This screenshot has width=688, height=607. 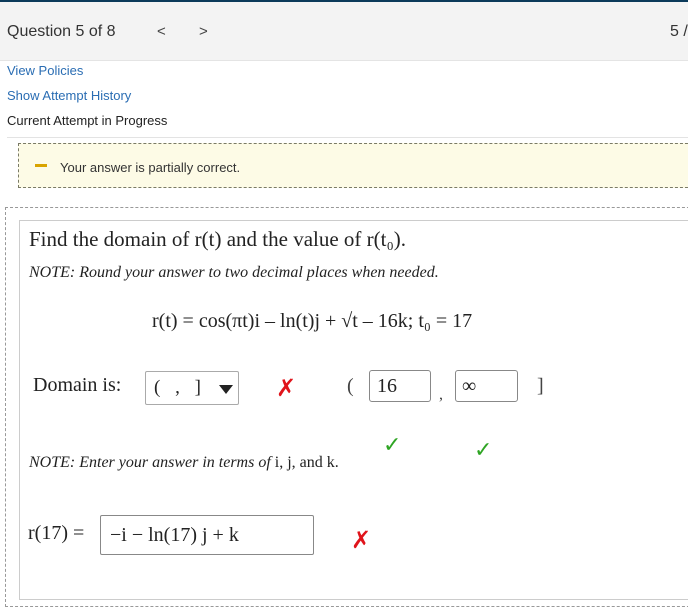 What do you see at coordinates (56, 533) in the screenshot?
I see `r17-label: r(17) =` at bounding box center [56, 533].